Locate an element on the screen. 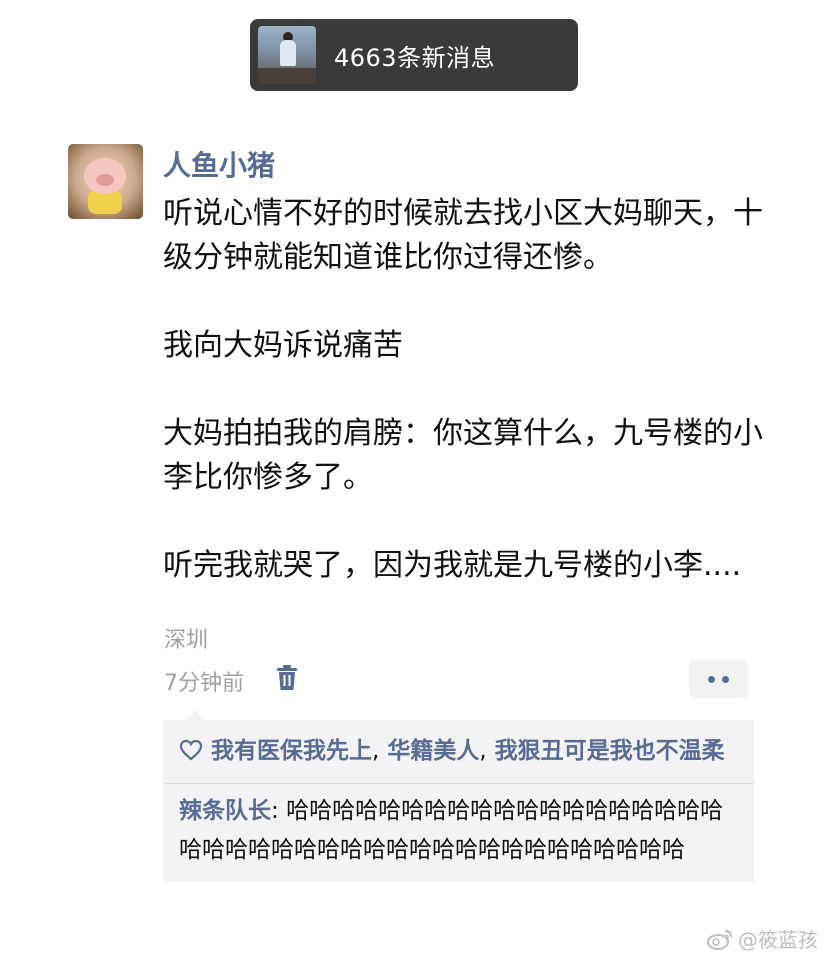 This screenshot has width=828, height=958. likes-list: 我有医保我先上, 华籍美人, 我狠丑可是我也不温柔 is located at coordinates (458, 751).